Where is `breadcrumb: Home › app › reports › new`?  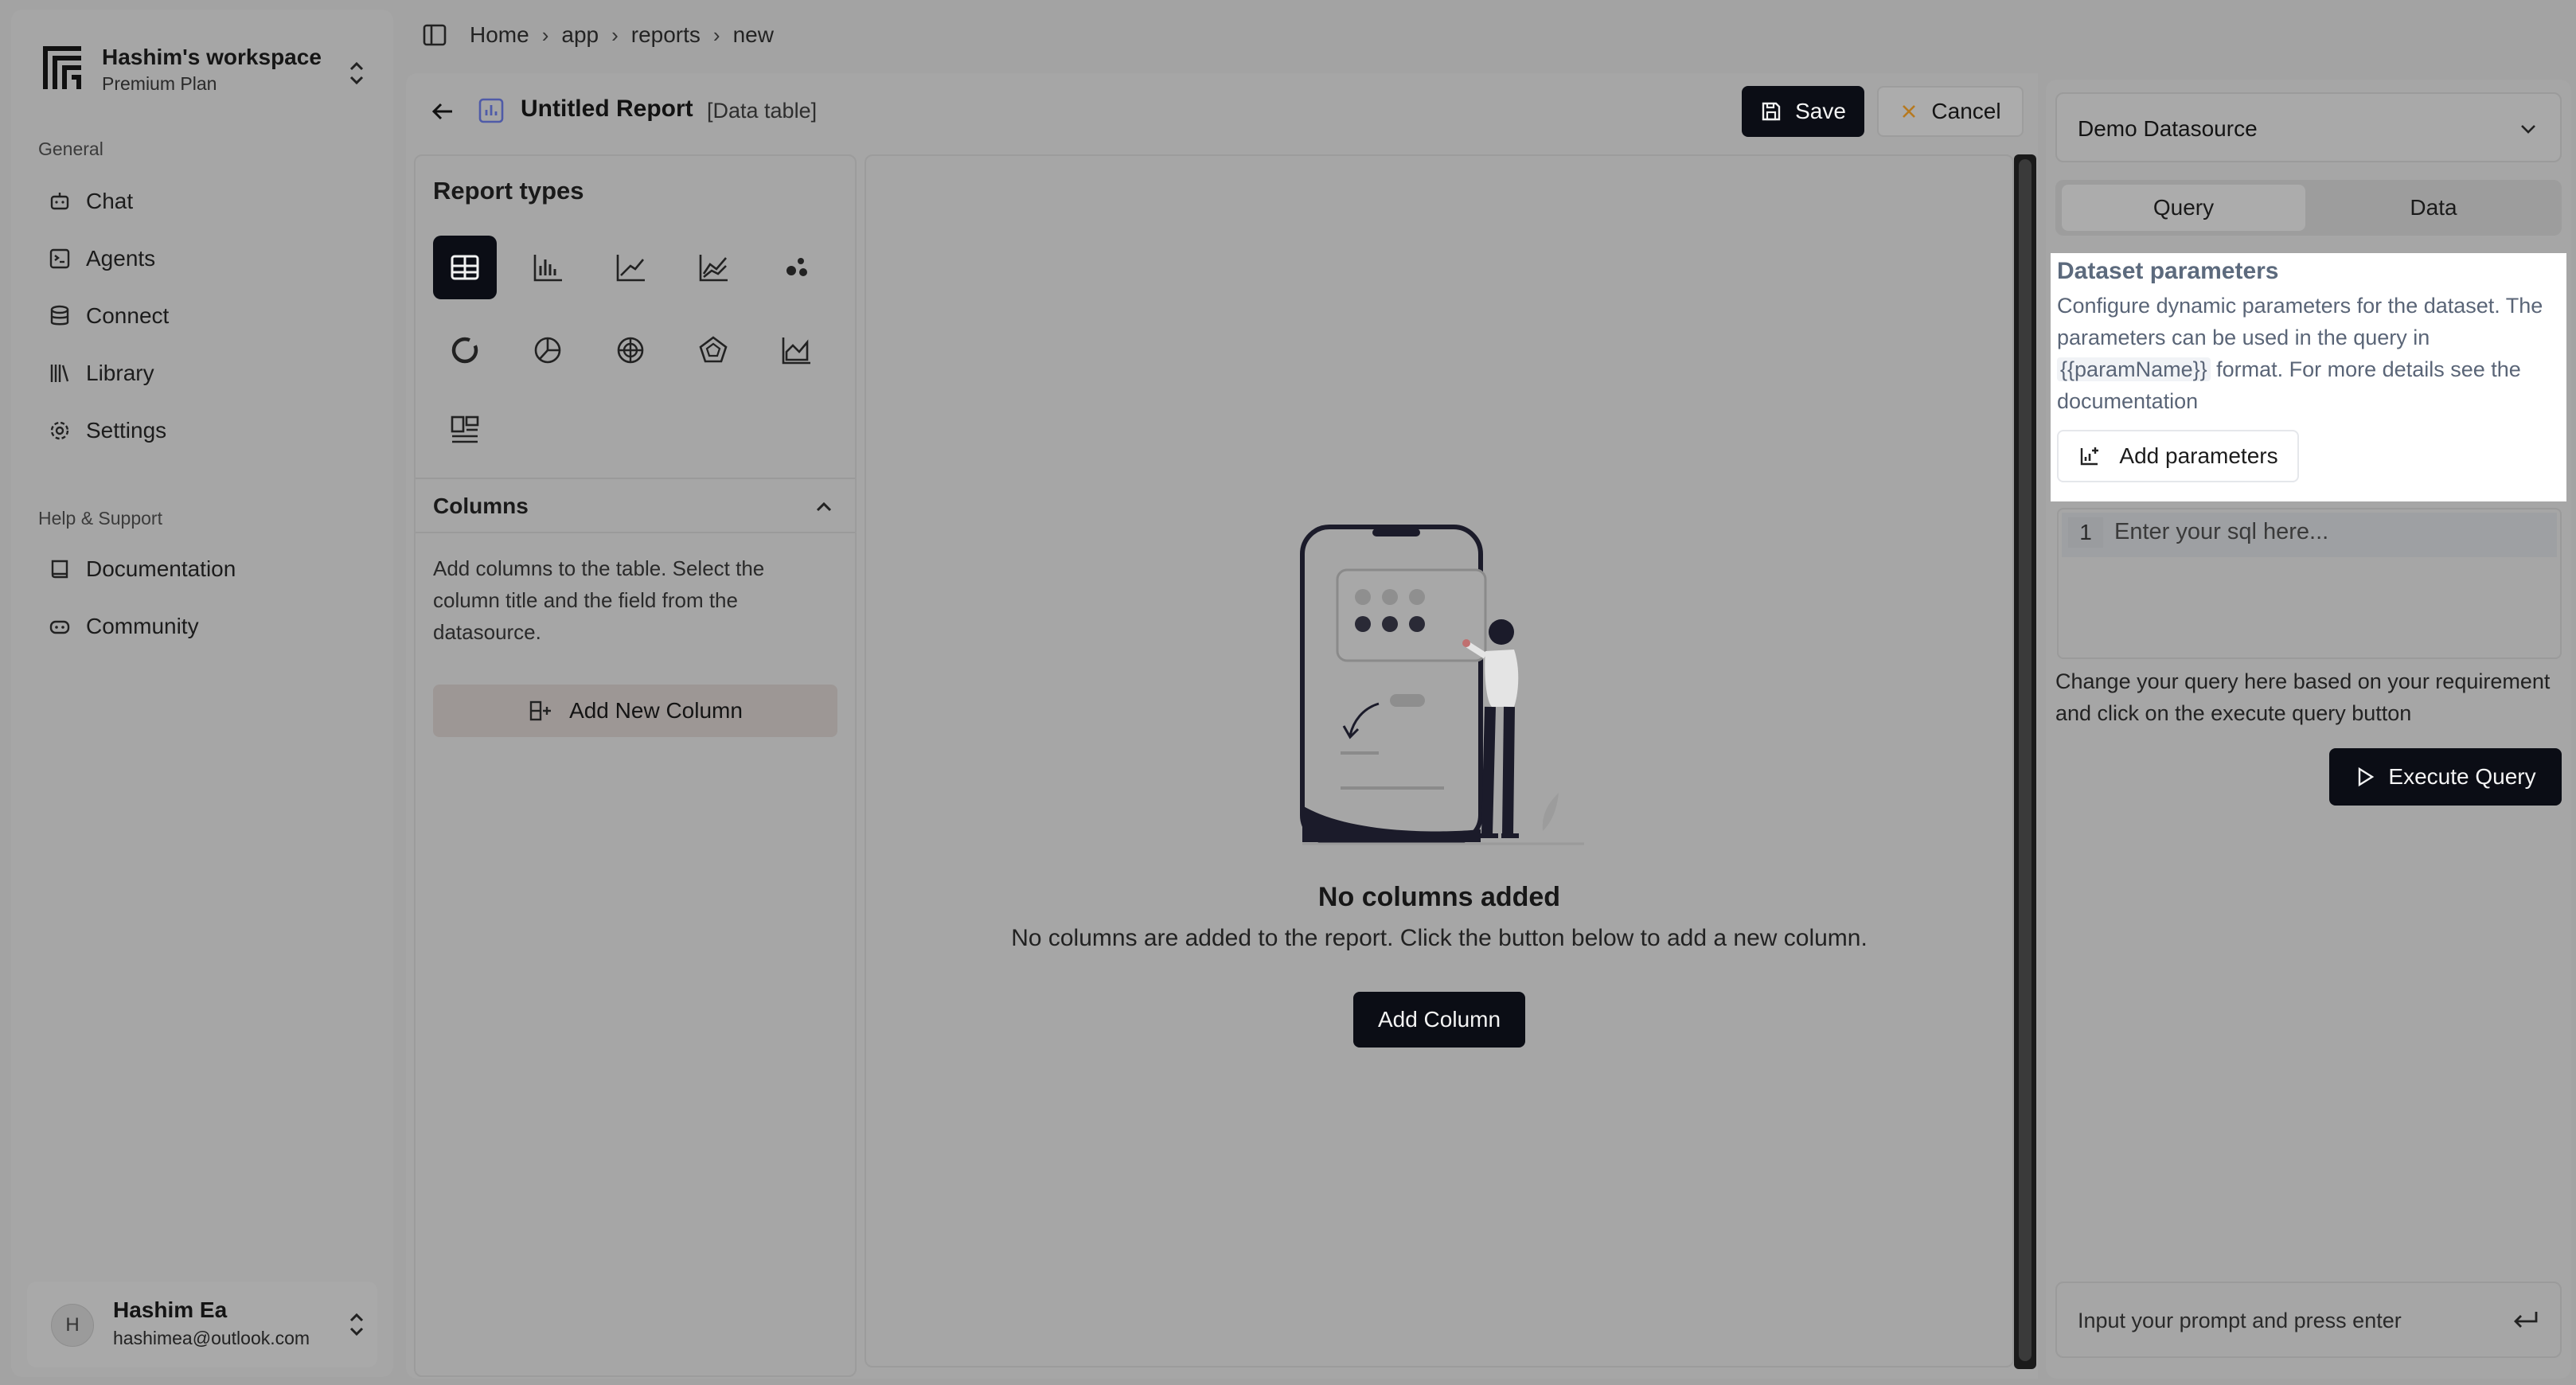 breadcrumb: Home › app › reports › new is located at coordinates (622, 35).